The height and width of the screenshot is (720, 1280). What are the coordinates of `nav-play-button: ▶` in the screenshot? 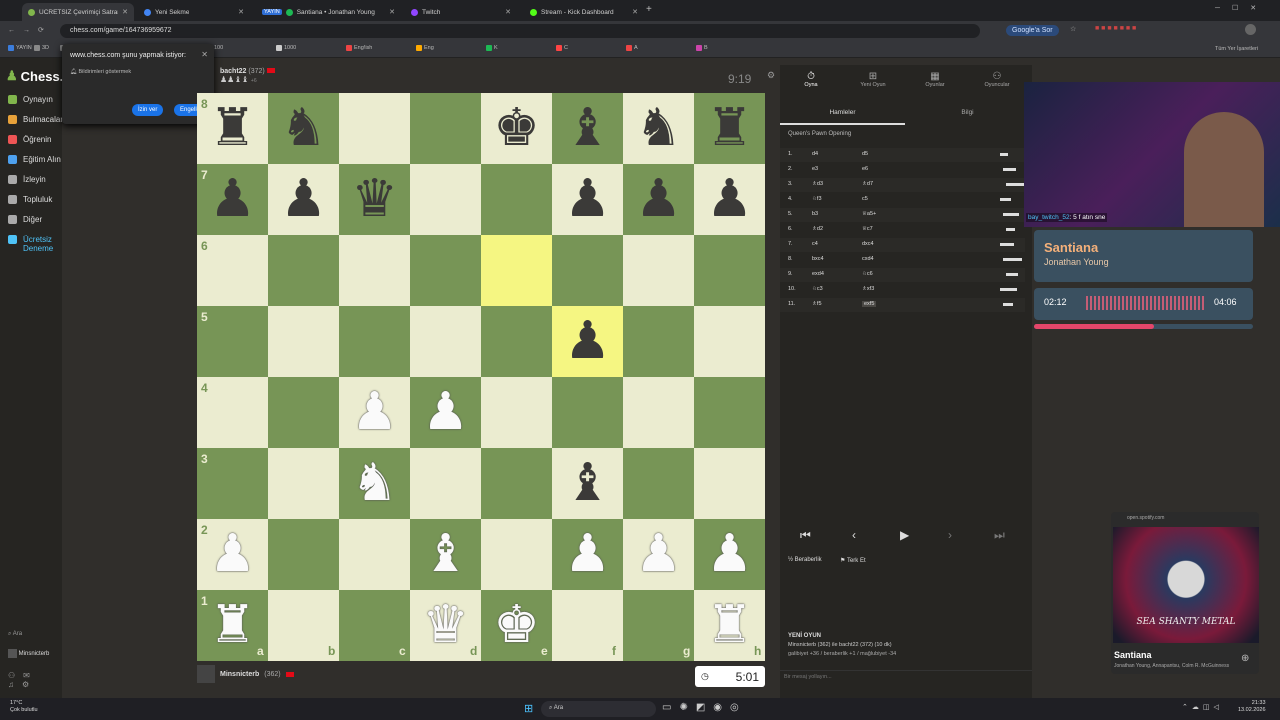 It's located at (904, 535).